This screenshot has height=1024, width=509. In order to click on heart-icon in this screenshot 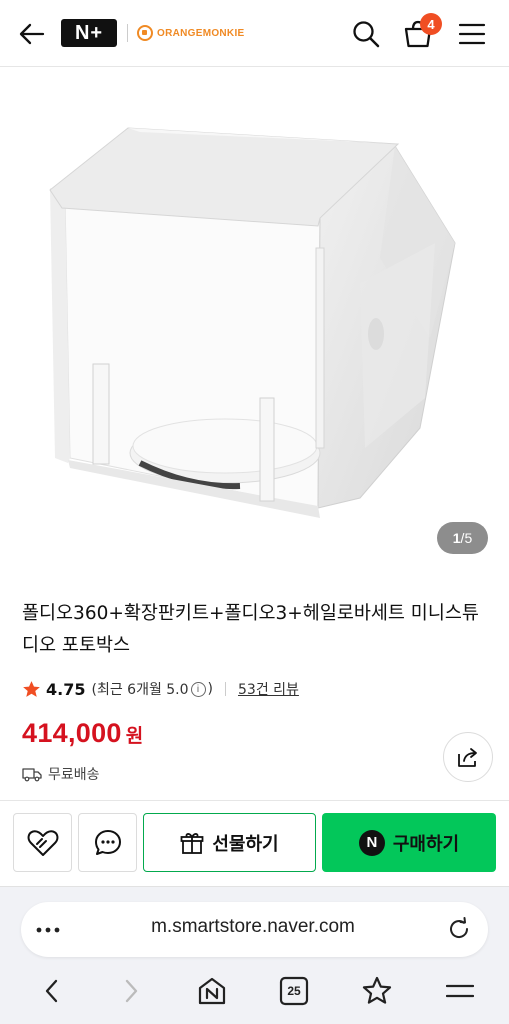, I will do `click(42, 842)`.